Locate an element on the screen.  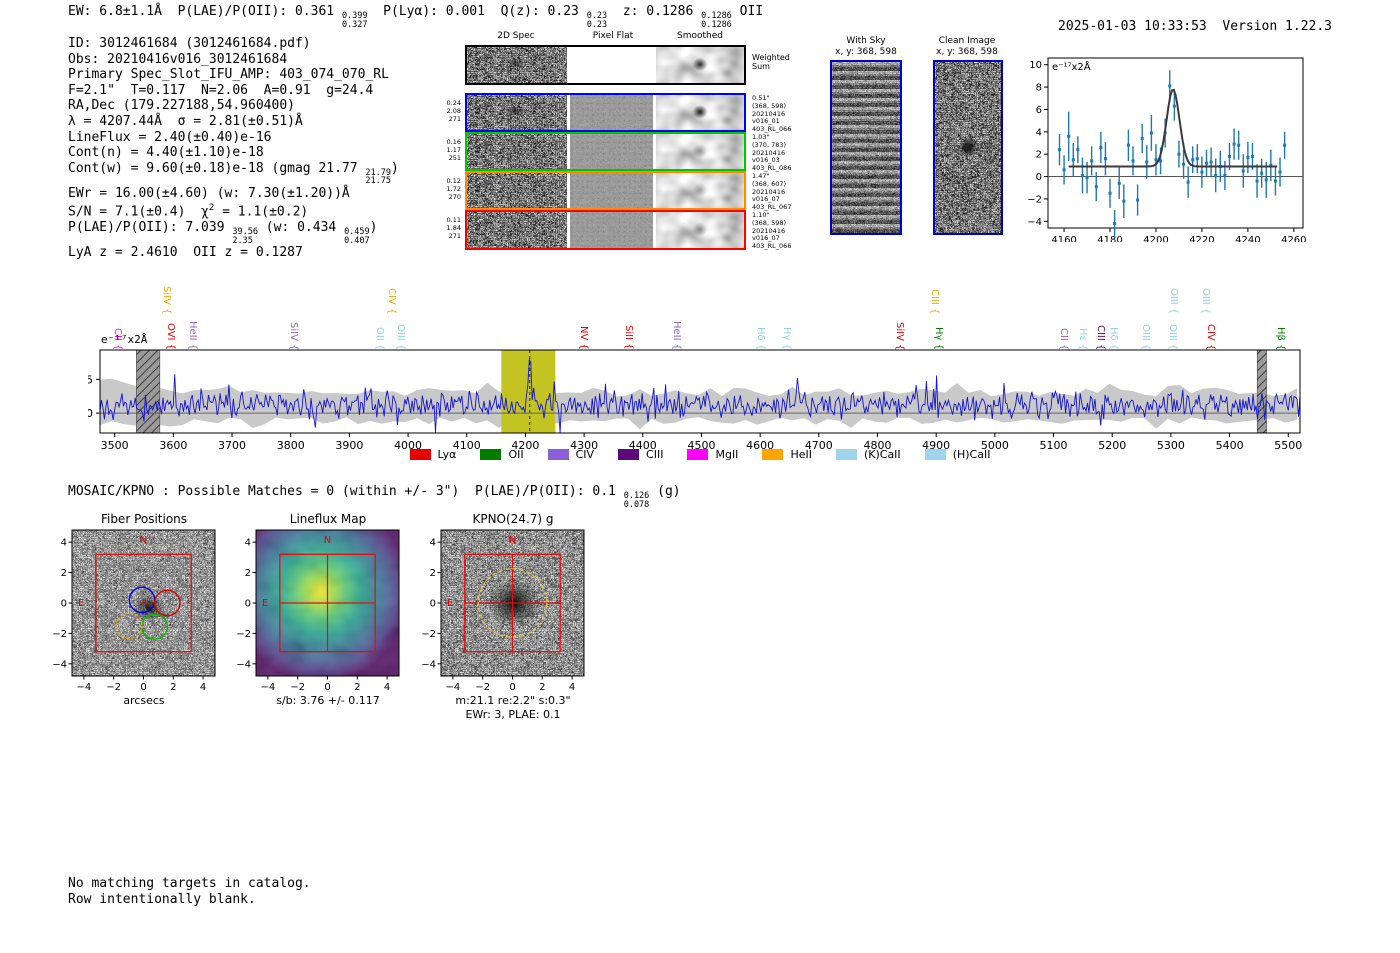
info-line: F=2.1" T=0.117 N=2.06 A=0.91 g=24.4 is located at coordinates (221, 90).